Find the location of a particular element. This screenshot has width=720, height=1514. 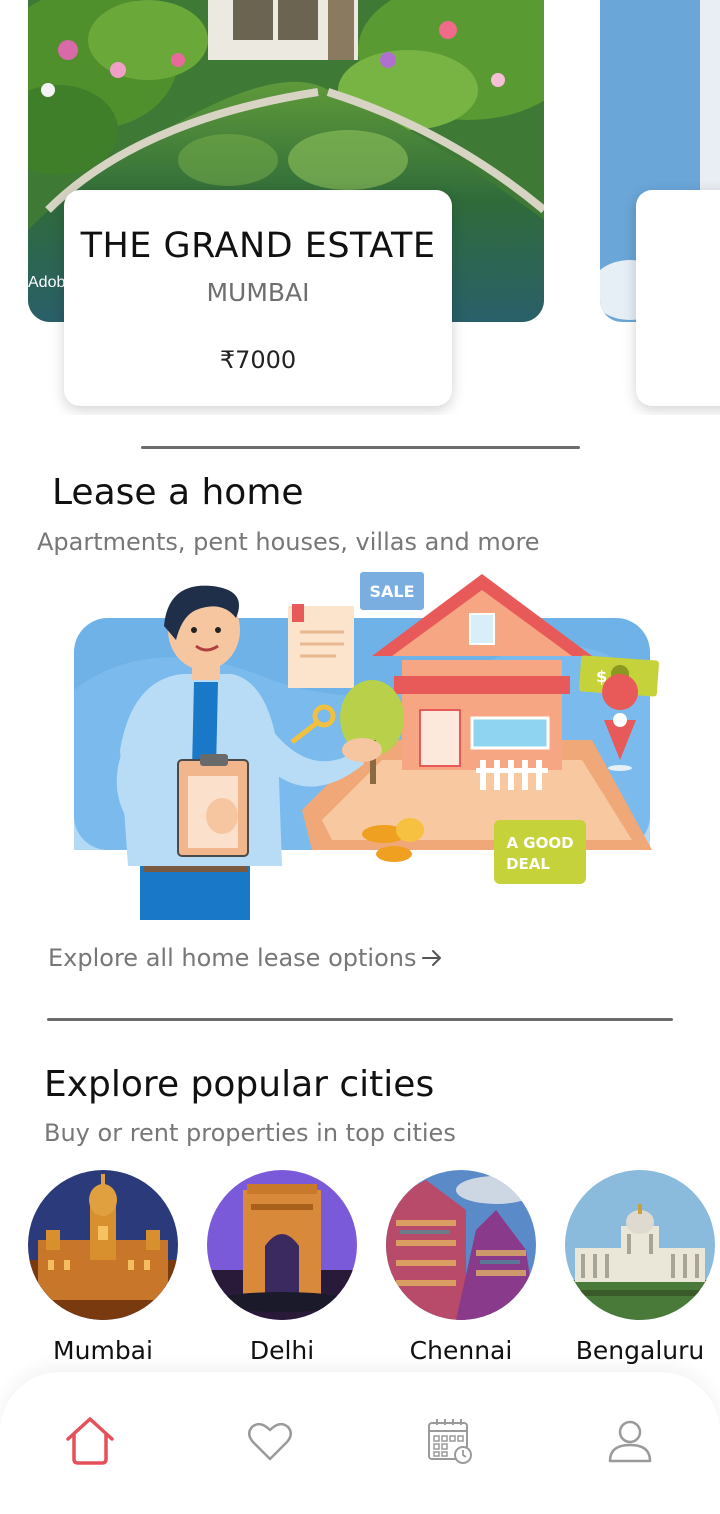

heart-icon is located at coordinates (270, 1441).